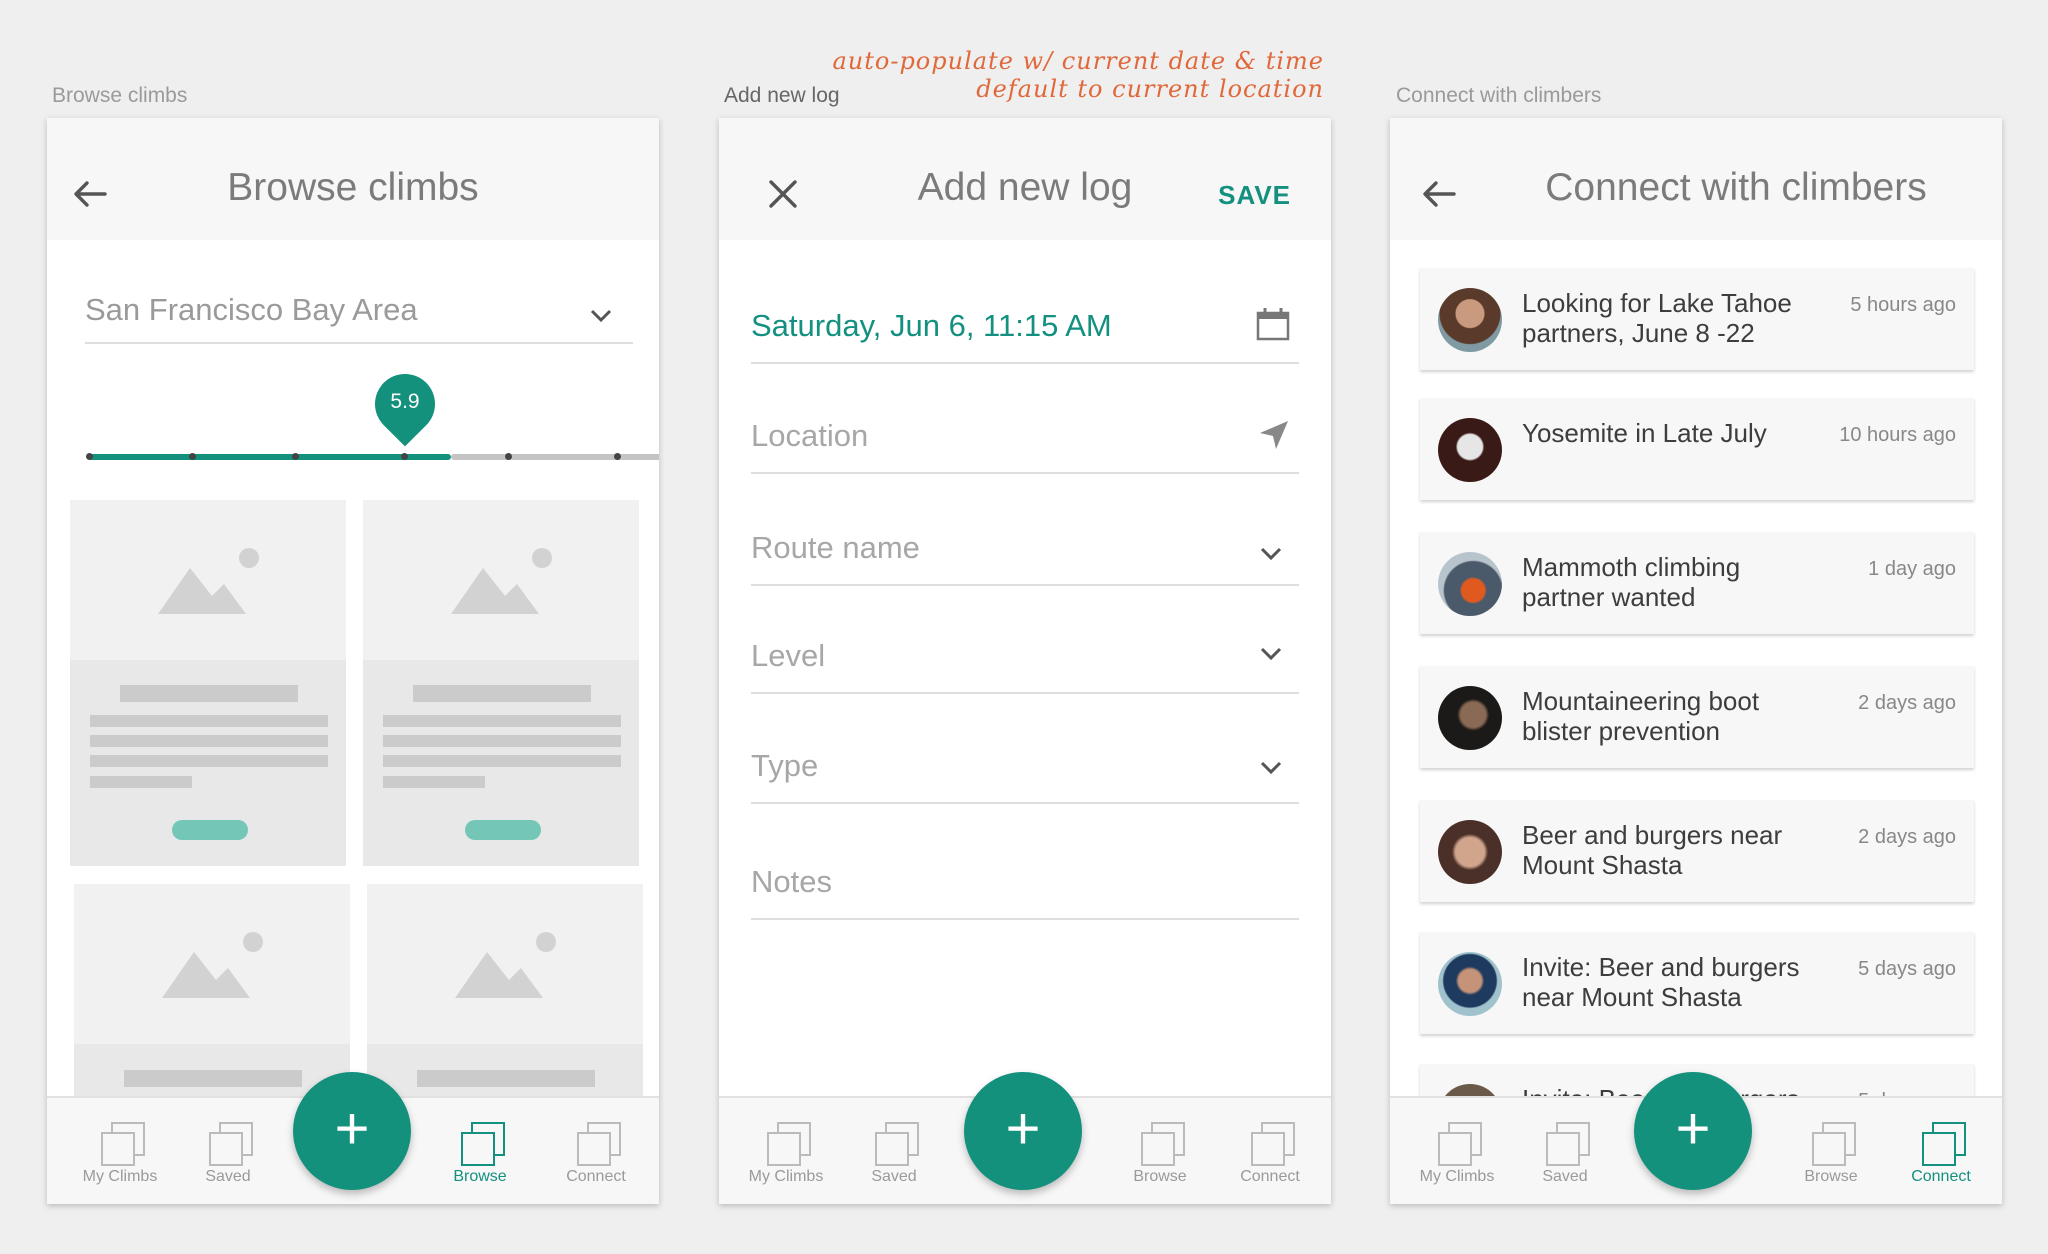 This screenshot has height=1254, width=2048. What do you see at coordinates (1697, 449) in the screenshot?
I see `post-card: Yosemite in Late July 10 hours ago` at bounding box center [1697, 449].